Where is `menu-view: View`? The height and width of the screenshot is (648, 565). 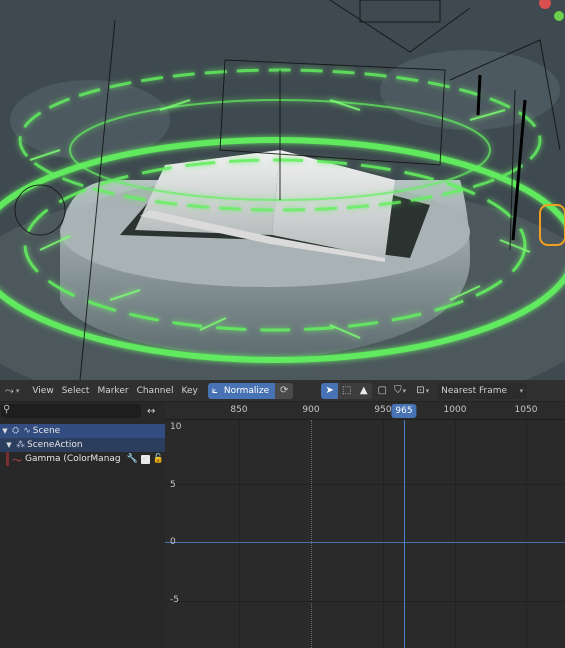 menu-view: View is located at coordinates (42, 391).